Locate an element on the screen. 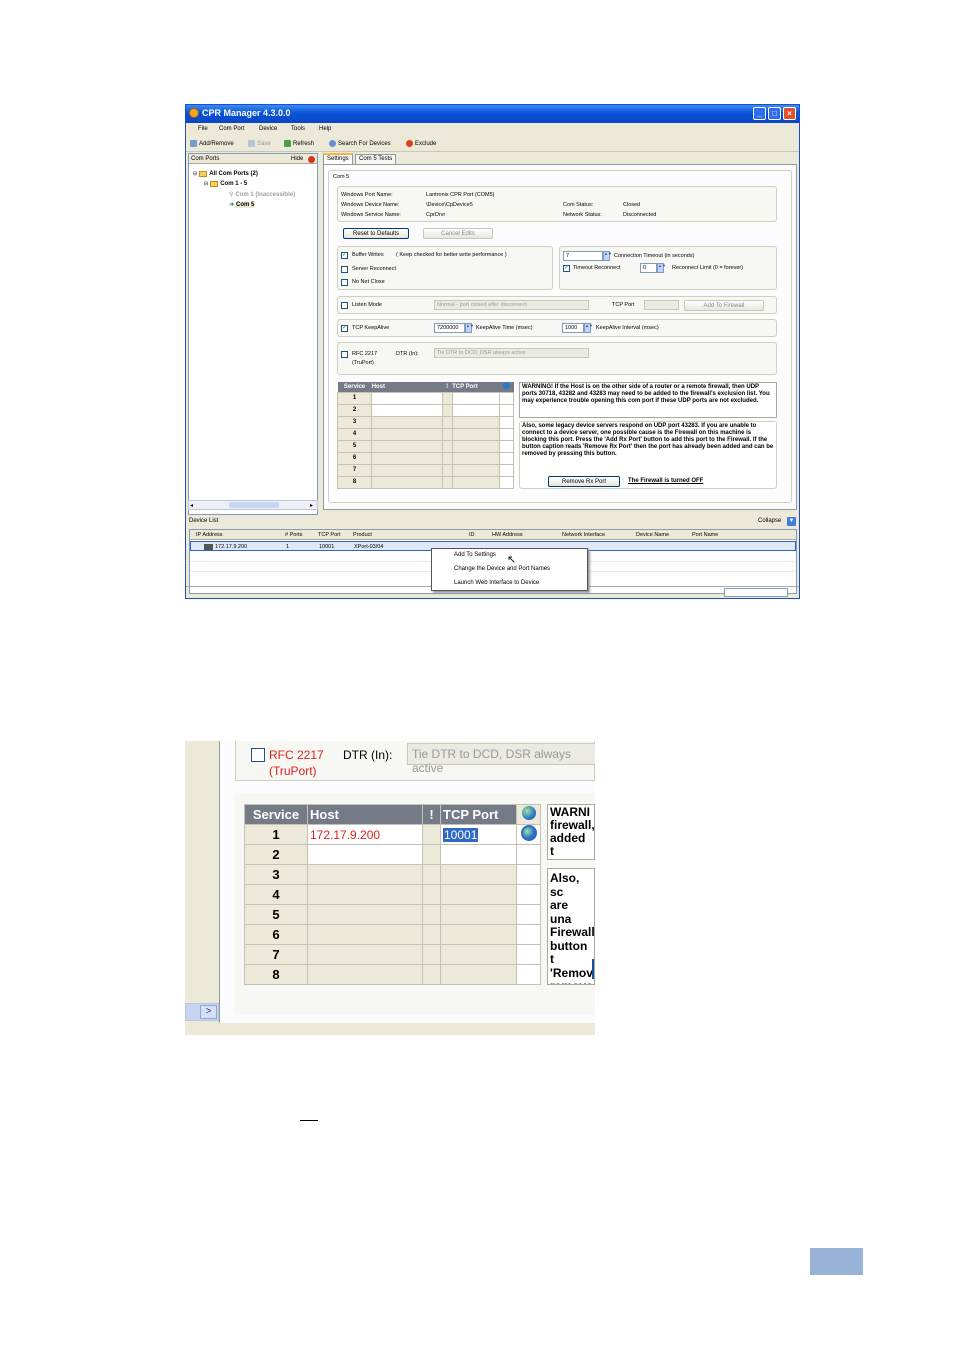  reconnect-limit-spinner: ▲▼ is located at coordinates (661, 268).